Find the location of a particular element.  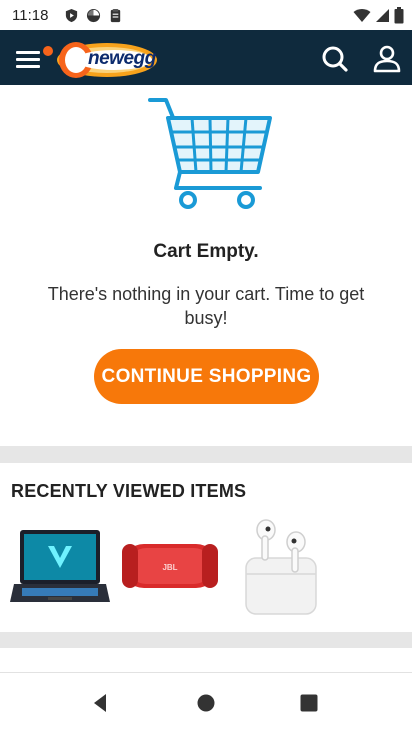

home-icon is located at coordinates (206, 703).